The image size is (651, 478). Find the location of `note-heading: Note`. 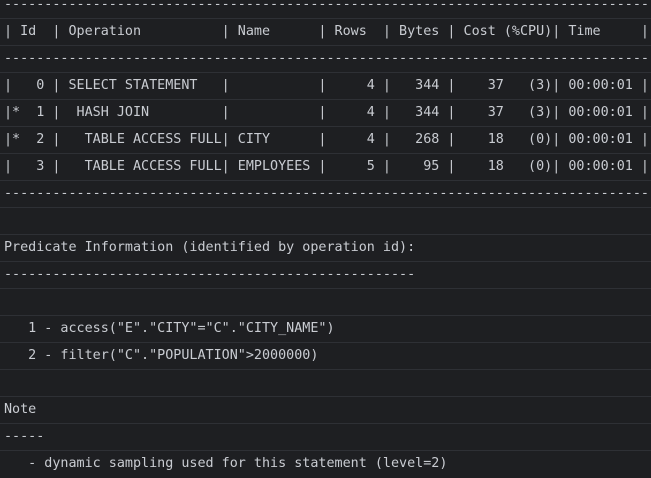

note-heading: Note is located at coordinates (325, 410).